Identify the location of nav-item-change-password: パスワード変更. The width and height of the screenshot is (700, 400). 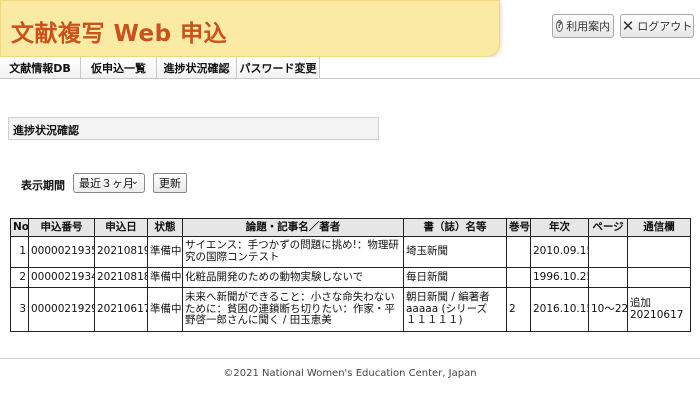
(278, 67).